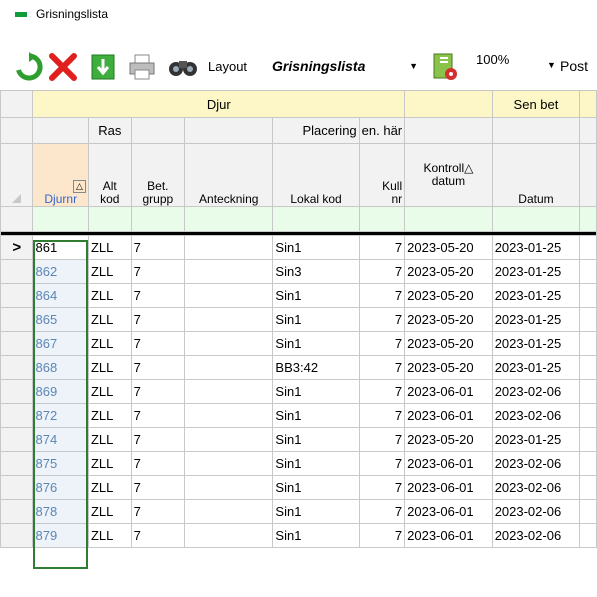 This screenshot has height=597, width=597. What do you see at coordinates (17, 247) in the screenshot?
I see `row-header: >` at bounding box center [17, 247].